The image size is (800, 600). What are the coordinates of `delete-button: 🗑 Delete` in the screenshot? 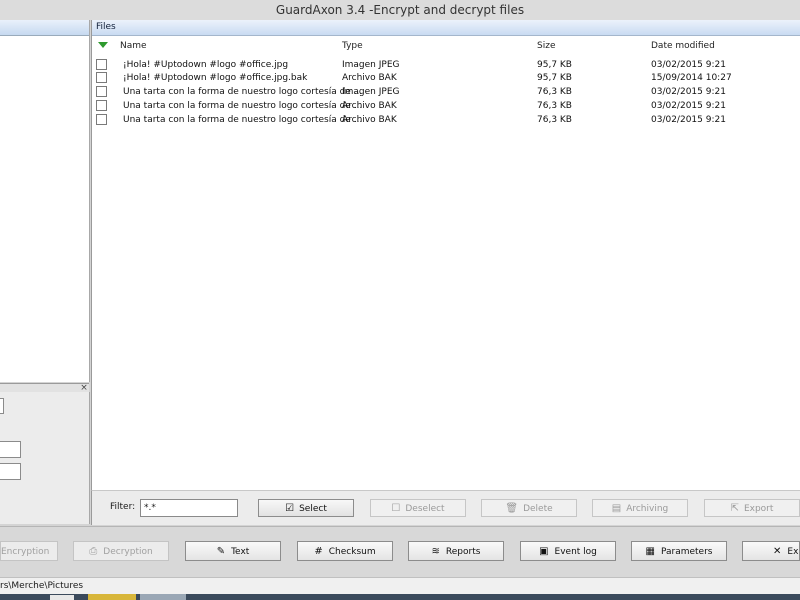 It's located at (529, 508).